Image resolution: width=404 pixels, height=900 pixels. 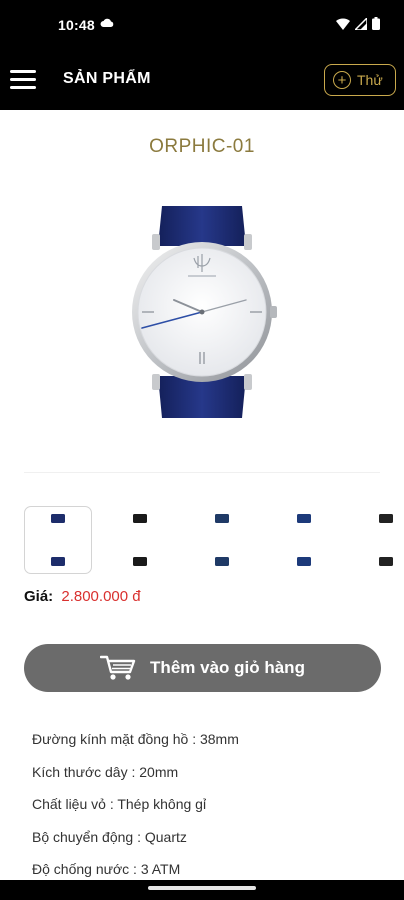 I want to click on divider, so click(x=202, y=472).